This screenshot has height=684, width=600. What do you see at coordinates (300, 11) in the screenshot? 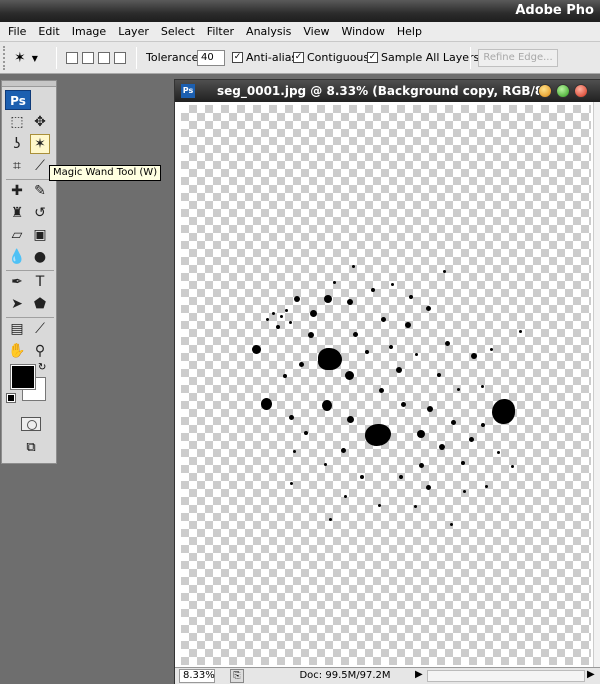
I see `app-title-bar: Adobe Pho` at bounding box center [300, 11].